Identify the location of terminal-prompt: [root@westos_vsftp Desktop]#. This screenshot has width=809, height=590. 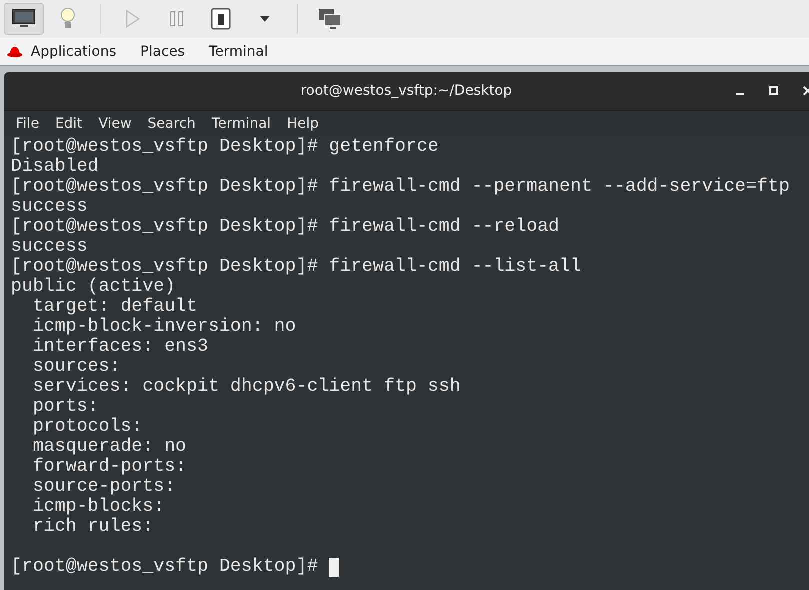
(165, 567).